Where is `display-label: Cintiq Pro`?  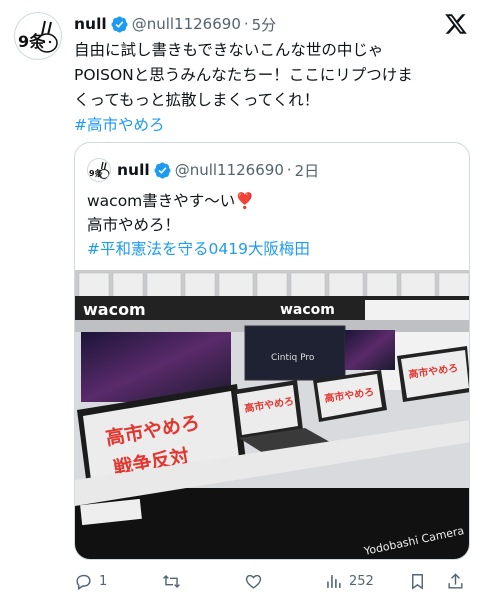 display-label: Cintiq Pro is located at coordinates (293, 358).